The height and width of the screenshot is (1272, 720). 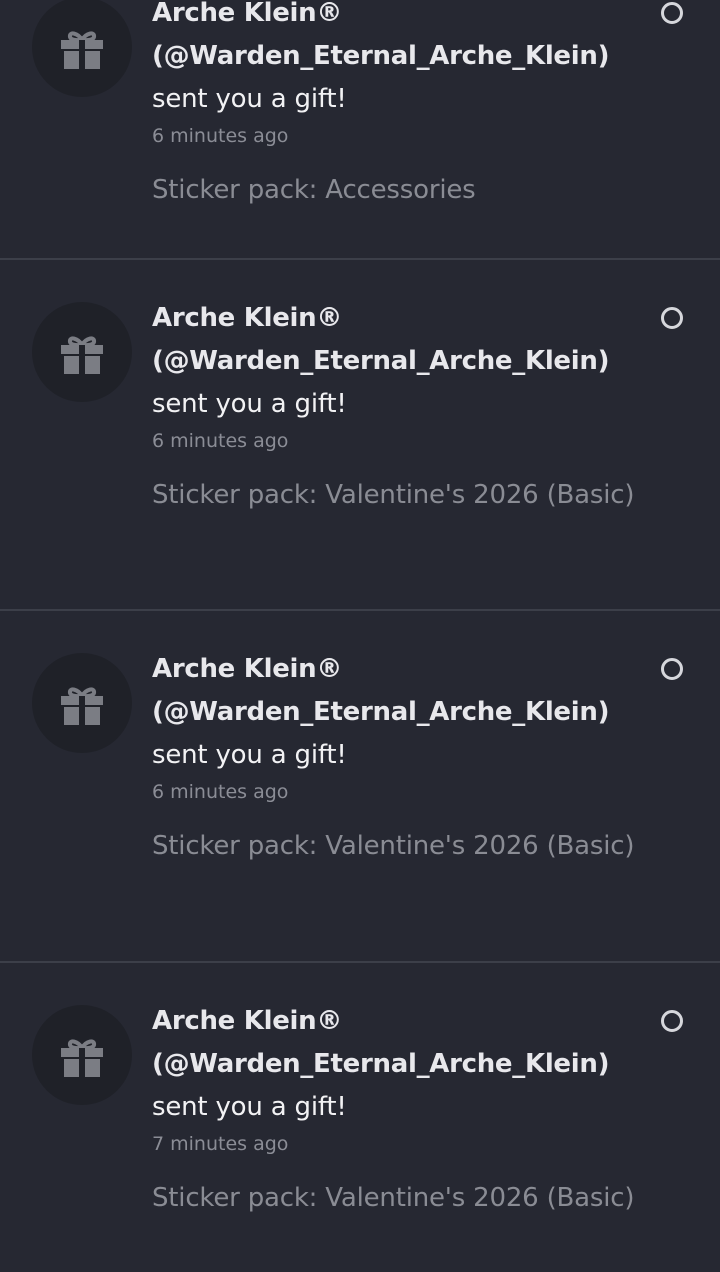 What do you see at coordinates (220, 1144) in the screenshot?
I see `timestamp: 7 minutes ago` at bounding box center [220, 1144].